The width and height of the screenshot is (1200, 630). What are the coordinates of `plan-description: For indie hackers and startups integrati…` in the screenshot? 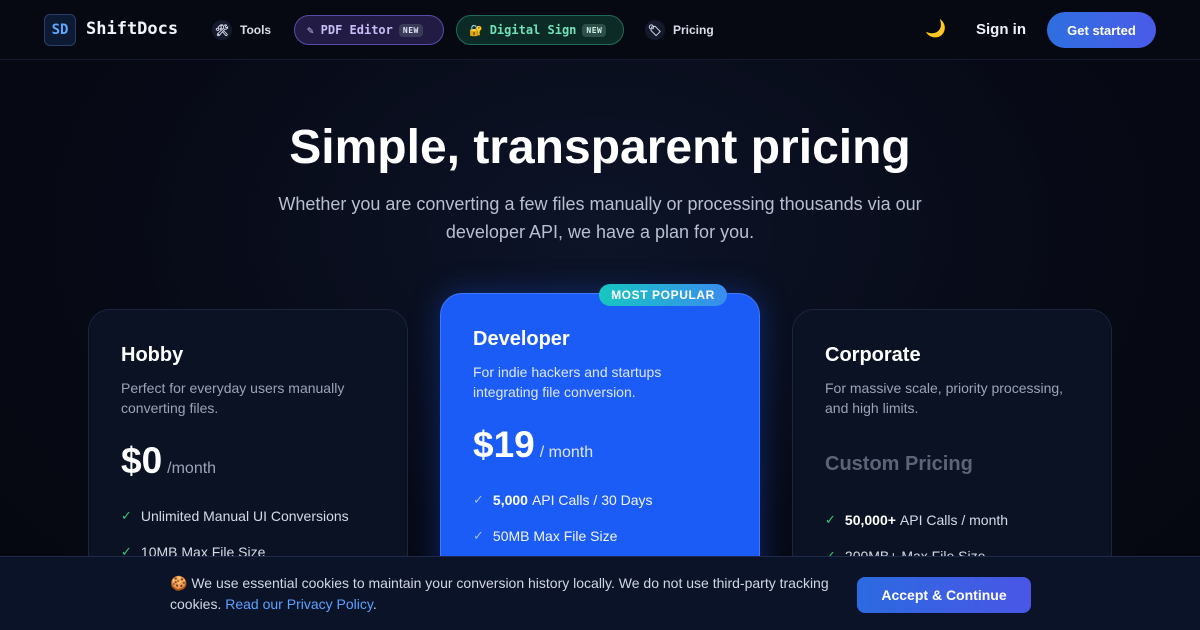 It's located at (567, 382).